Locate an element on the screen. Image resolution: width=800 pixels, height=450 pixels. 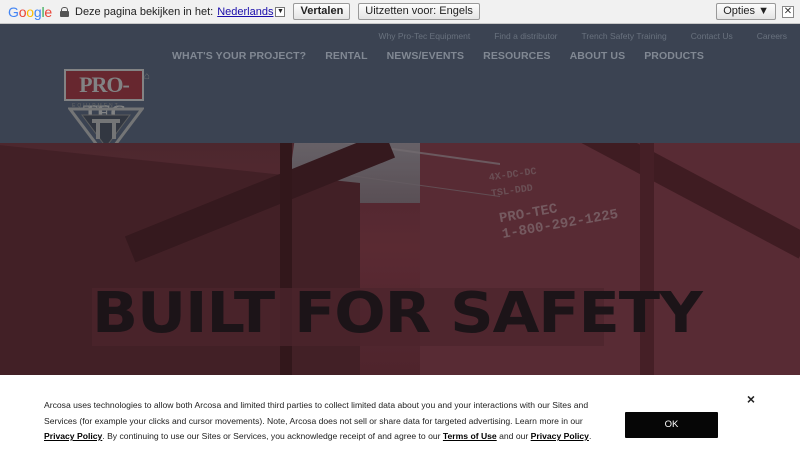
terms-of-use-link: Terms of Use is located at coordinates (470, 436).